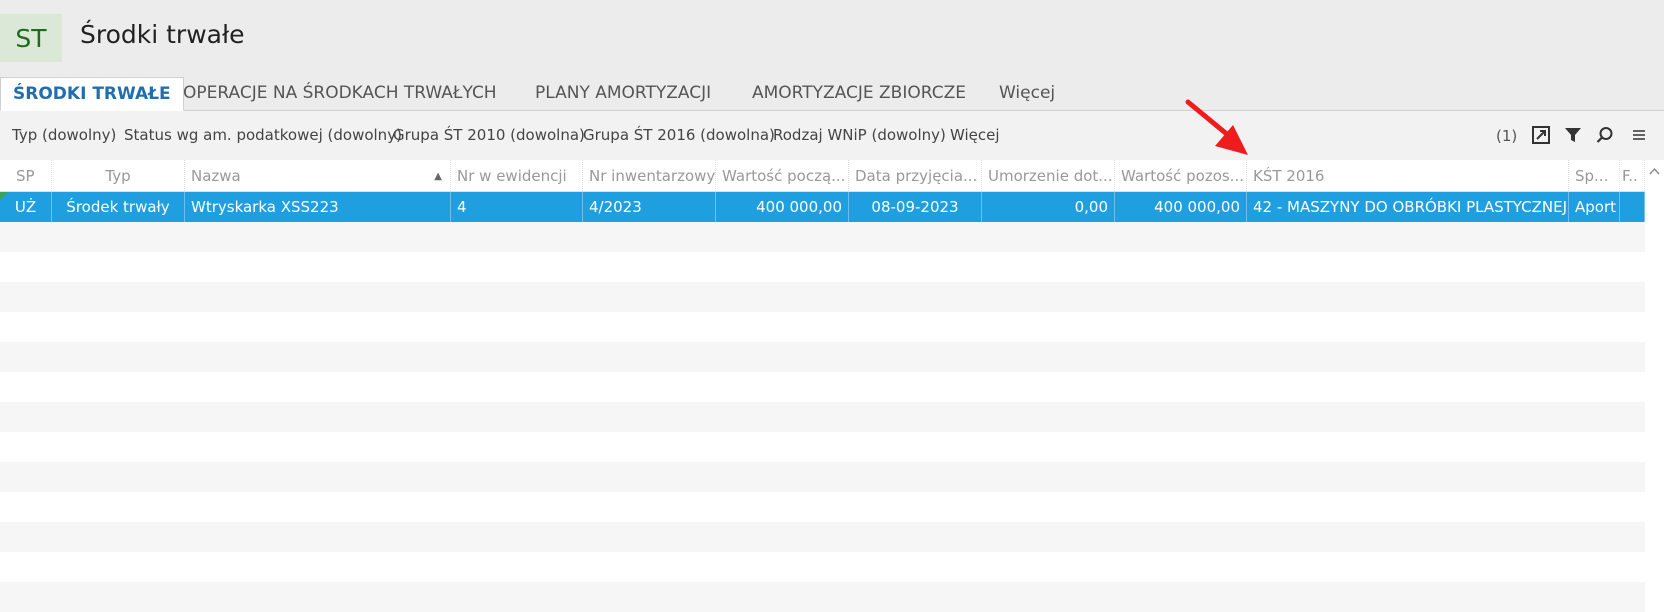 The image size is (1664, 612). Describe the element at coordinates (1654, 382) in the screenshot. I see `vertical-scrollbar` at that location.